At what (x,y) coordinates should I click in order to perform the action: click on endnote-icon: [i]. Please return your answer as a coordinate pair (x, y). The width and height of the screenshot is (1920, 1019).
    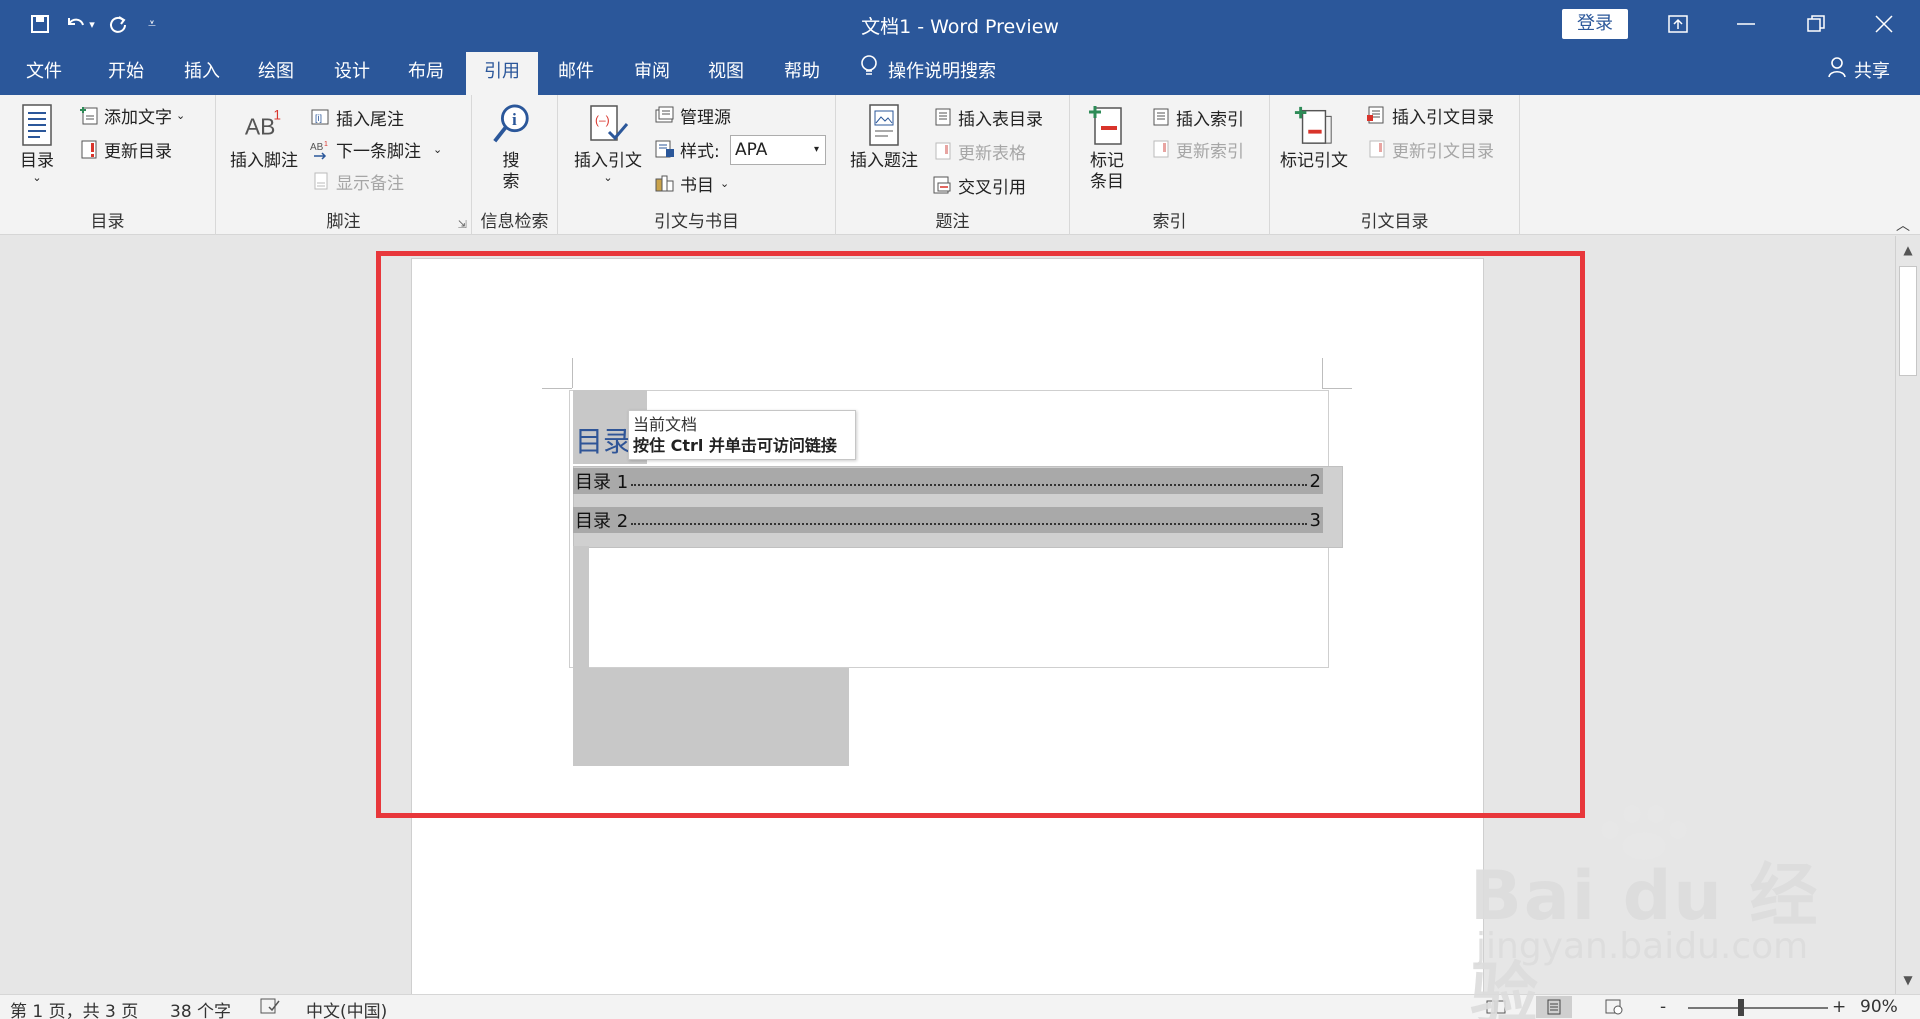
    Looking at the image, I should click on (321, 117).